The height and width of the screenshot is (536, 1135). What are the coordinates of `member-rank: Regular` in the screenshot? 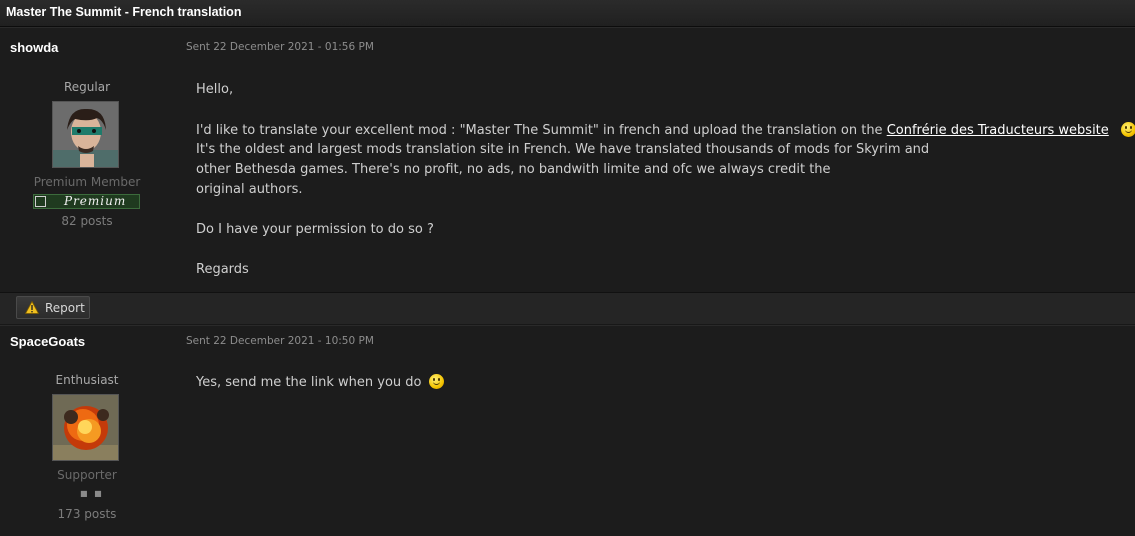 It's located at (87, 87).